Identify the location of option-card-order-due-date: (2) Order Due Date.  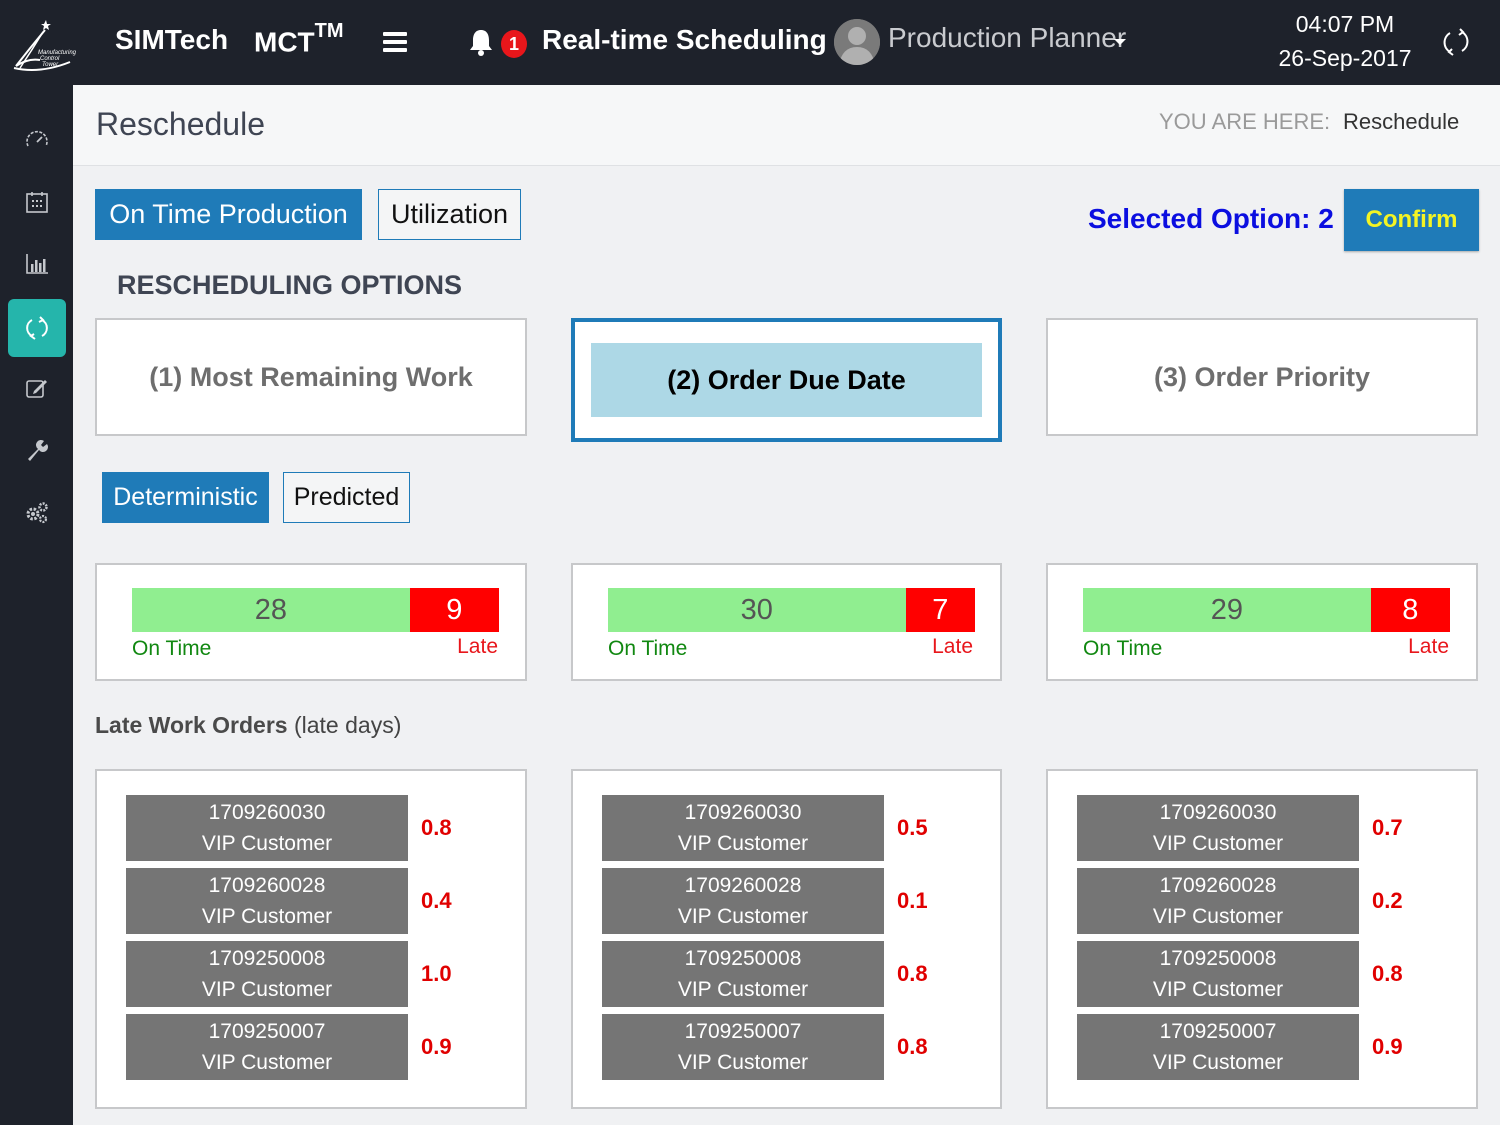
(786, 380).